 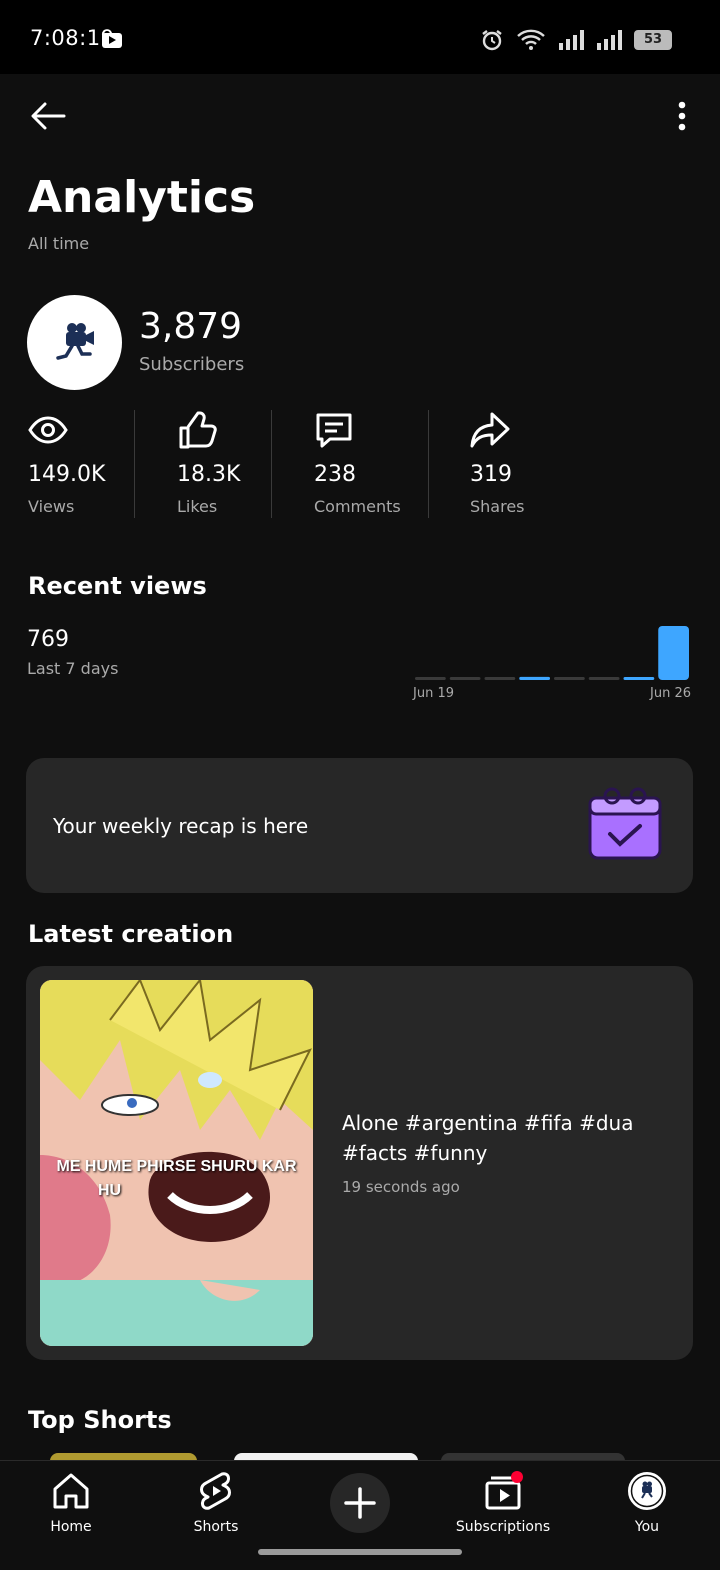 What do you see at coordinates (181, 826) in the screenshot?
I see `recap-text: Your weekly recap is here` at bounding box center [181, 826].